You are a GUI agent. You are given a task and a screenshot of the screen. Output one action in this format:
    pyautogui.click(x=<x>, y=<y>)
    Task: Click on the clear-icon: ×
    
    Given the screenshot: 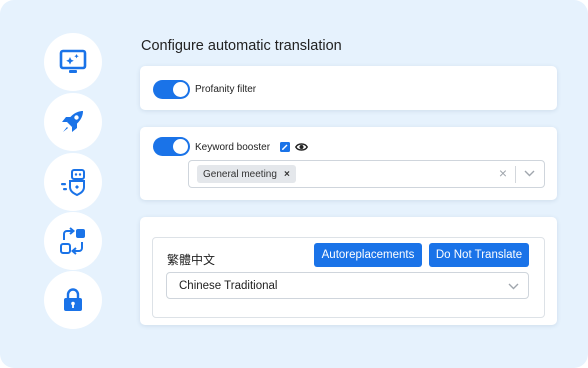 What is the action you would take?
    pyautogui.click(x=503, y=173)
    